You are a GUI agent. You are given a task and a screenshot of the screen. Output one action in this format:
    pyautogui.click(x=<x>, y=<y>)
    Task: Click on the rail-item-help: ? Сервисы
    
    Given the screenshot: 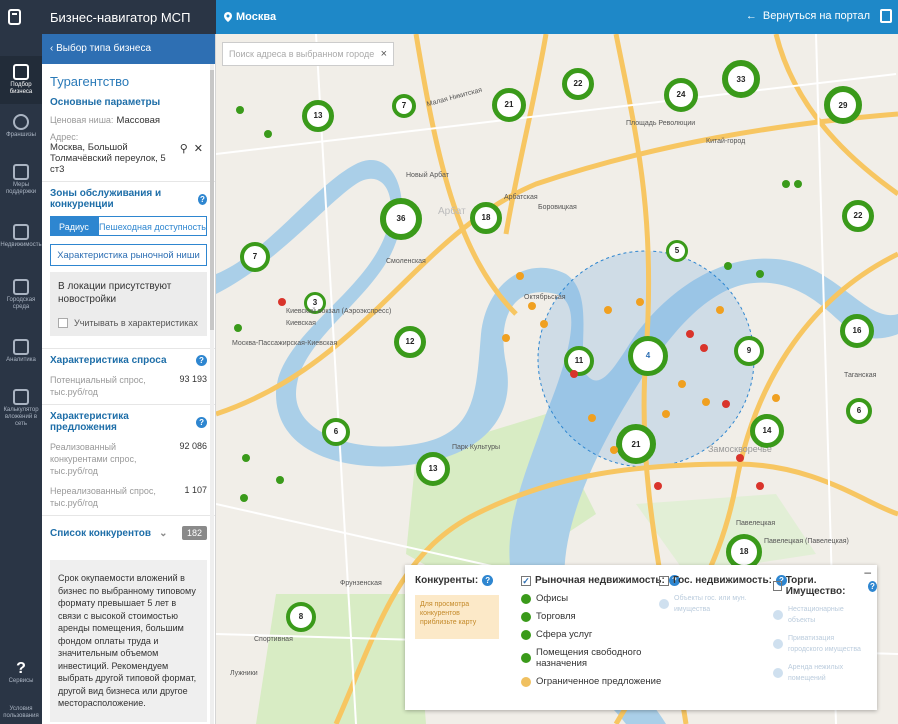 What is the action you would take?
    pyautogui.click(x=21, y=672)
    